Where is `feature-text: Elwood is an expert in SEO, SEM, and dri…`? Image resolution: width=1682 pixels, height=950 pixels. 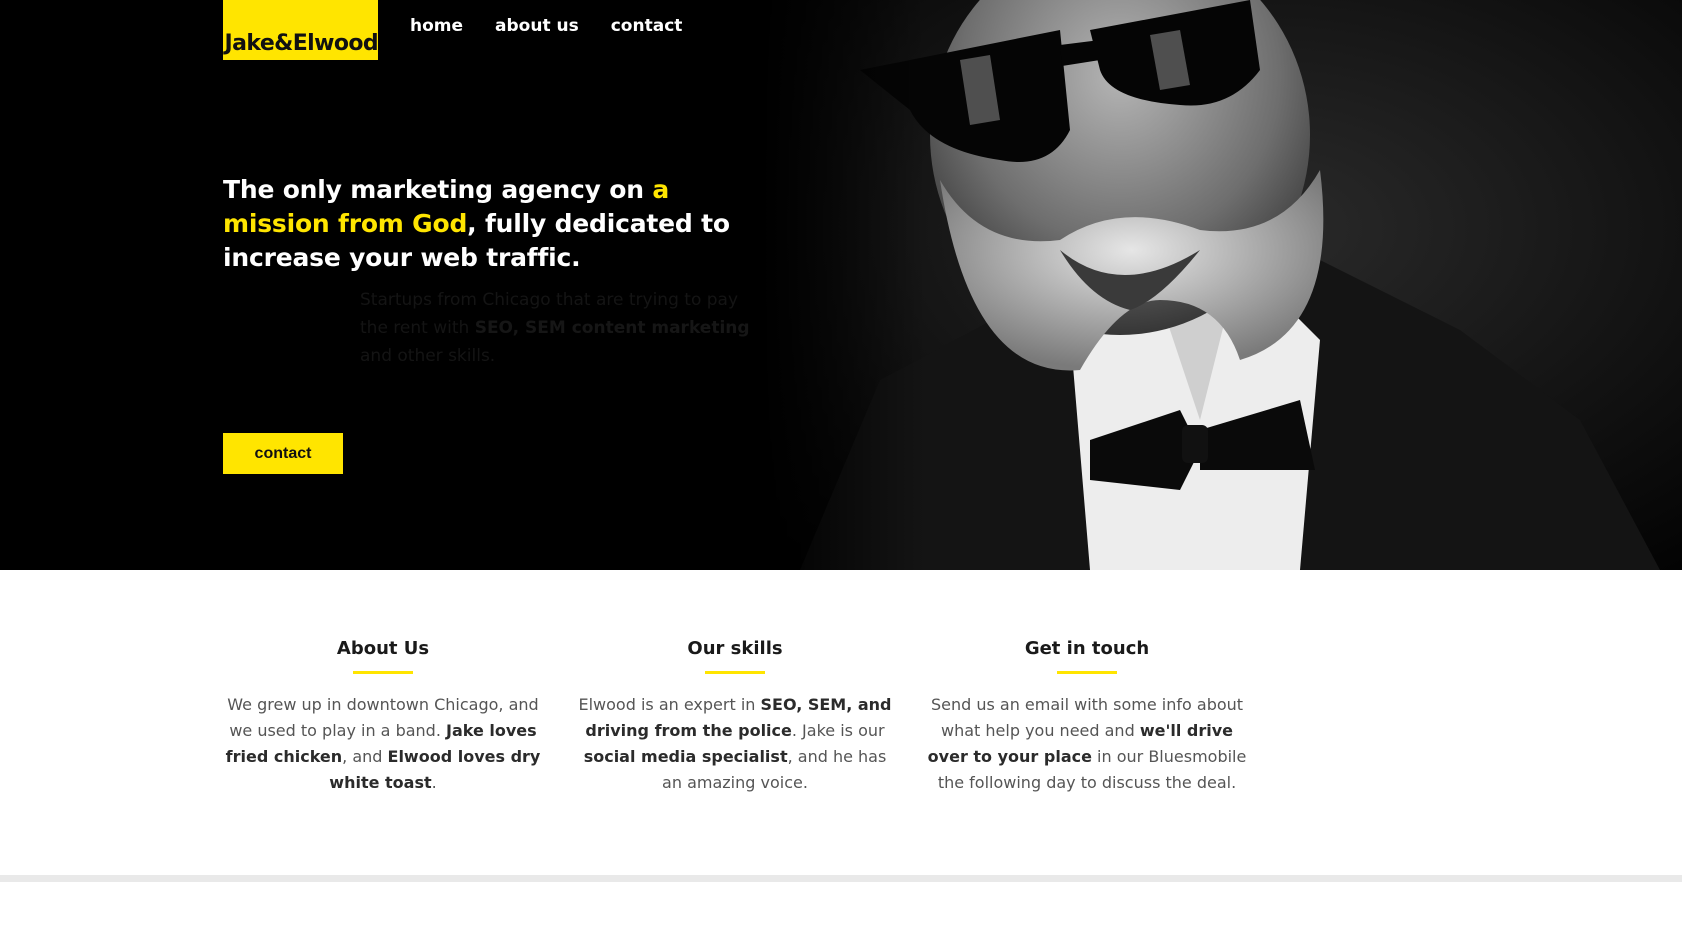
feature-text: Elwood is an expert in SEO, SEM, and dri… is located at coordinates (735, 744).